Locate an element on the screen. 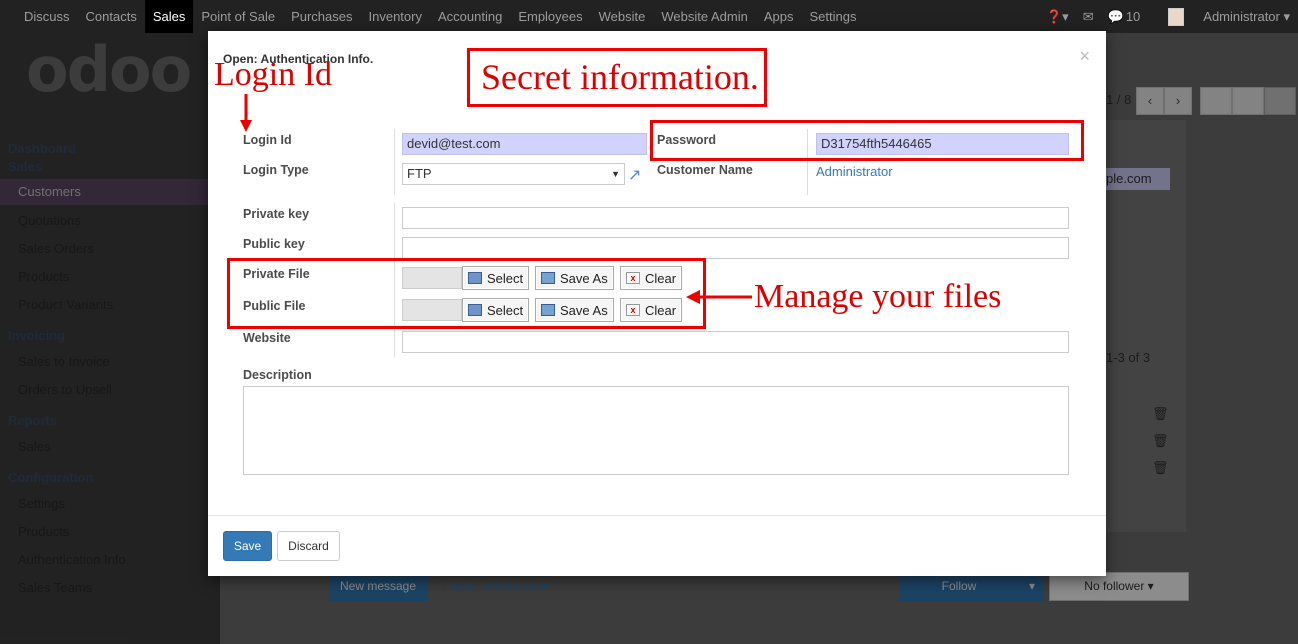 This screenshot has width=1298, height=644. menu-website: Website is located at coordinates (622, 16).